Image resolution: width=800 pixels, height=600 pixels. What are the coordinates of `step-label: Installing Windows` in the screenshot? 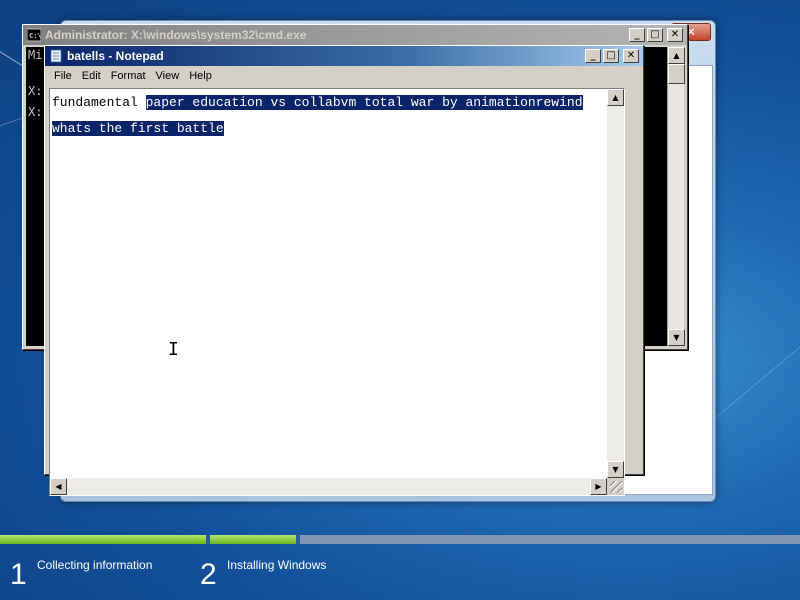 It's located at (277, 565).